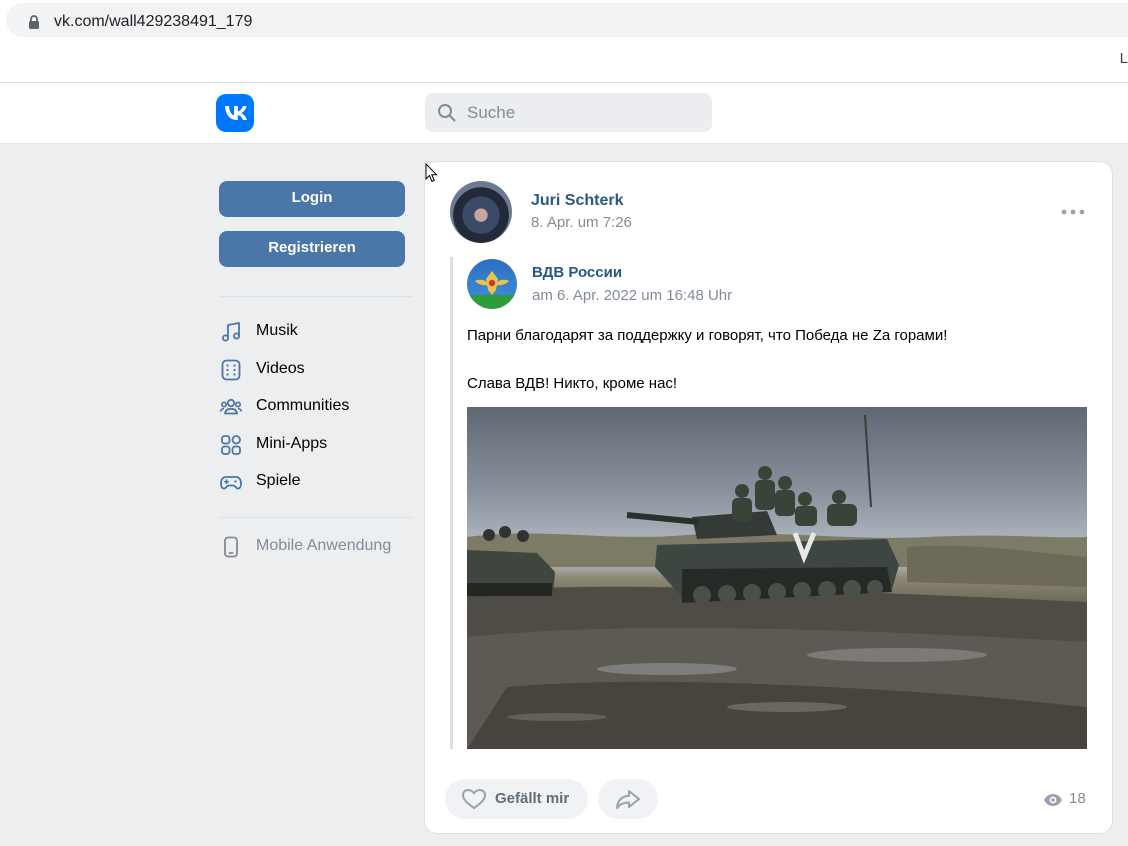  Describe the element at coordinates (312, 249) in the screenshot. I see `register-button: Registrieren` at that location.